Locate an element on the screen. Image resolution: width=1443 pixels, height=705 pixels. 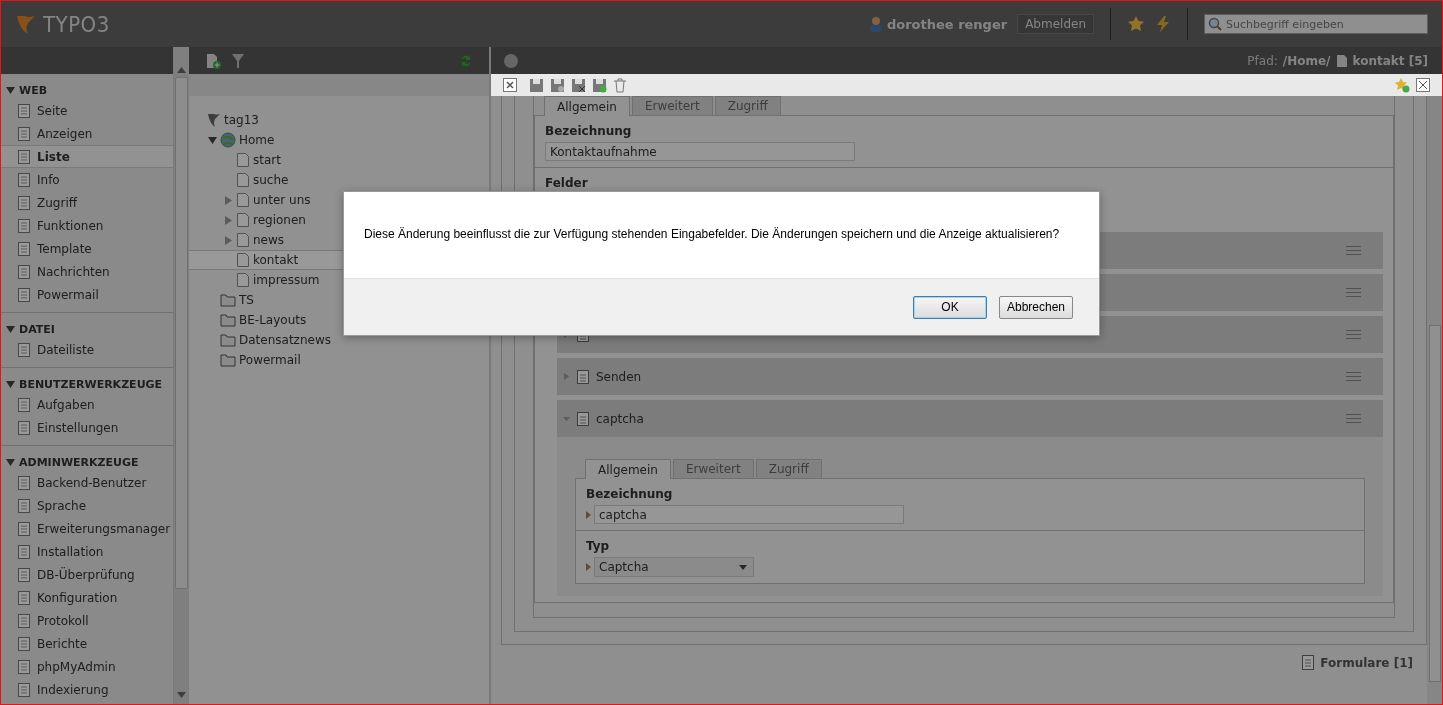
tree-item: TS is located at coordinates (339, 300).